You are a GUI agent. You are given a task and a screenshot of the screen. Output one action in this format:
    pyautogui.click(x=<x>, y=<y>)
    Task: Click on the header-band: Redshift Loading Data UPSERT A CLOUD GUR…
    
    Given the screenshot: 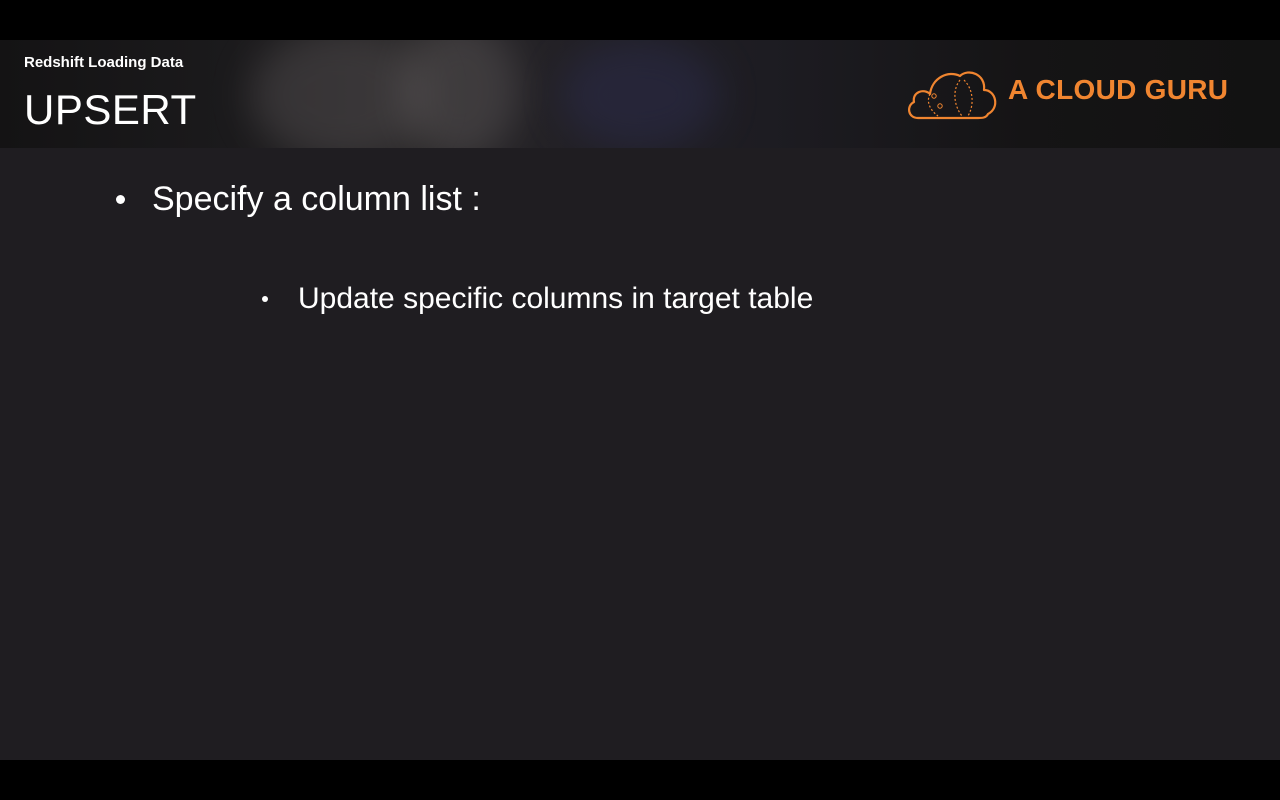 What is the action you would take?
    pyautogui.click(x=640, y=94)
    